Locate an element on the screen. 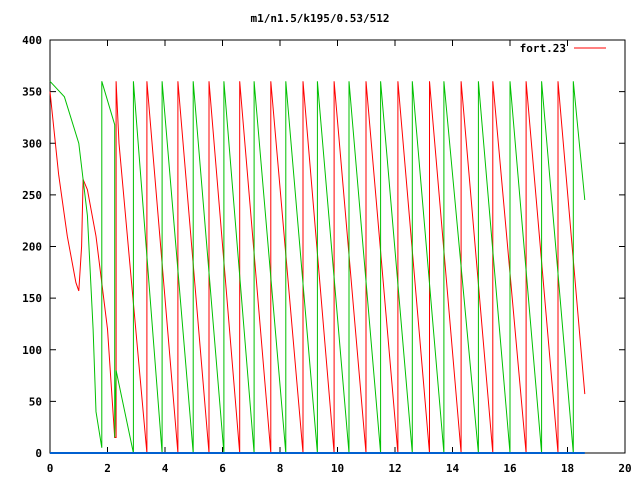 This screenshot has height=480, width=640. y-tick-label: 400 is located at coordinates (32, 40).